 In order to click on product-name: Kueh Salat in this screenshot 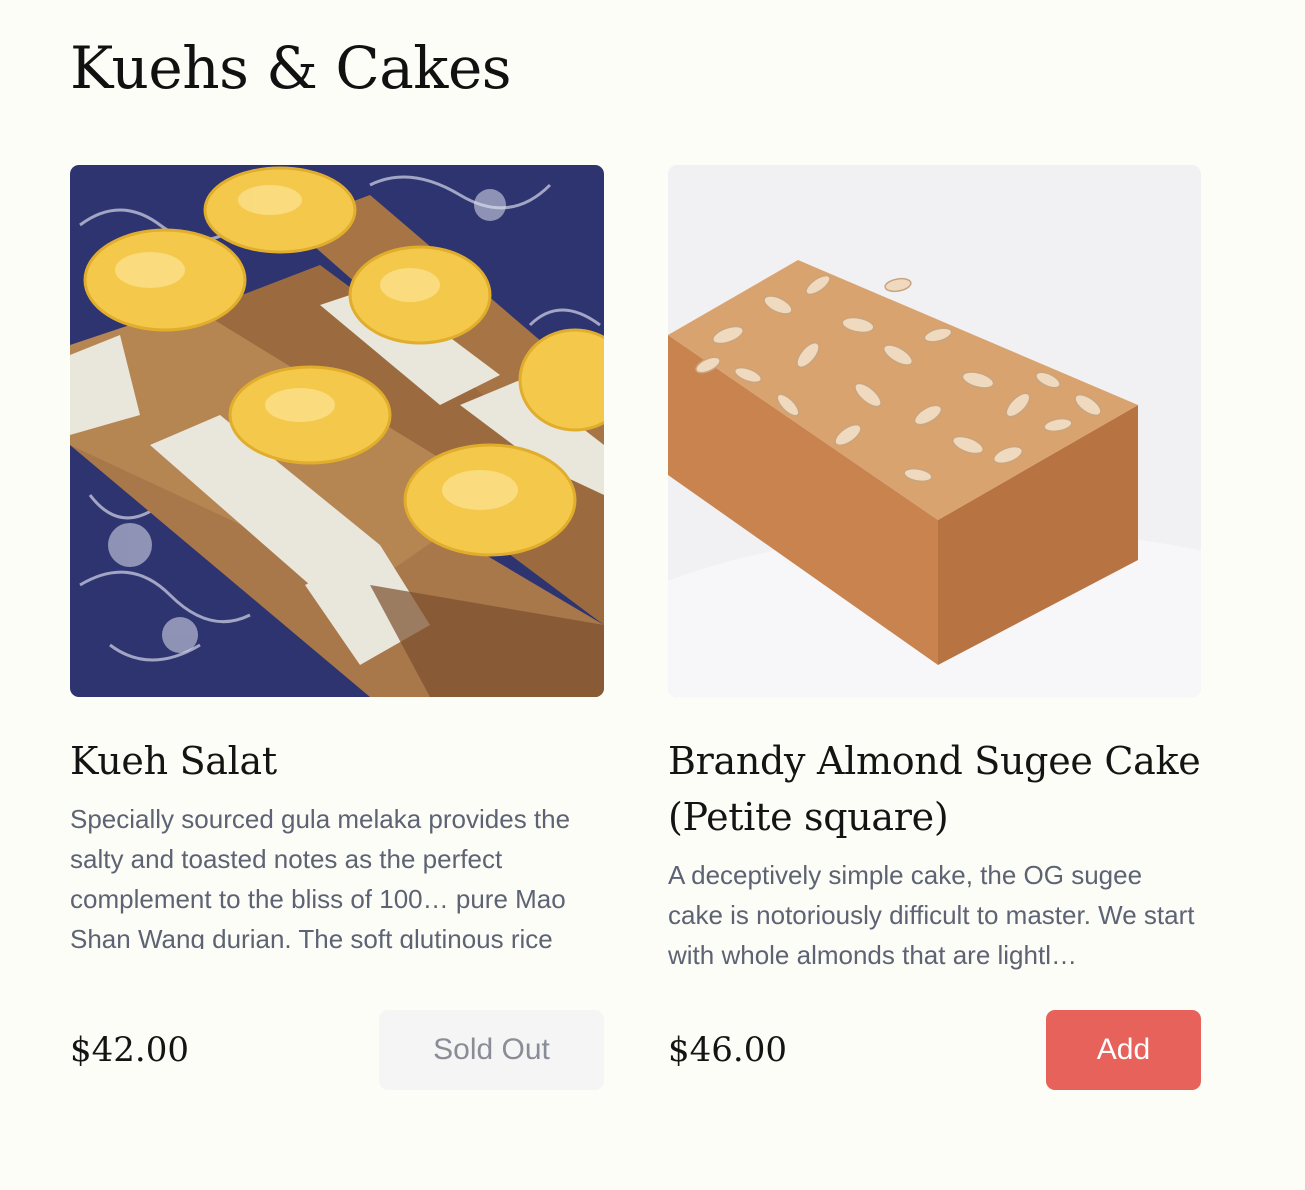, I will do `click(337, 761)`.